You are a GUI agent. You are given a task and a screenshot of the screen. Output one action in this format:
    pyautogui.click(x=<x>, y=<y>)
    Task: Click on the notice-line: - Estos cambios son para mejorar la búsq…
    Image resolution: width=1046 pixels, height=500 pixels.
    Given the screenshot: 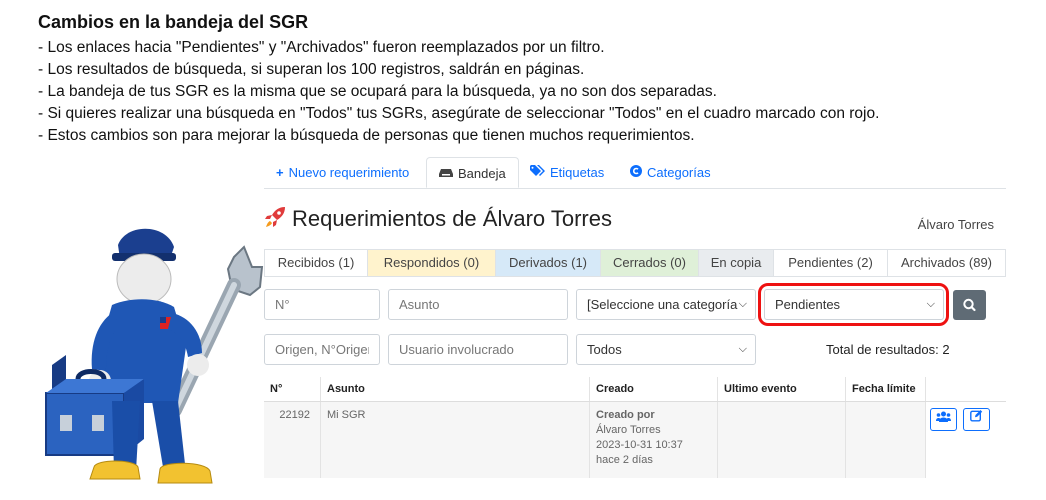 What is the action you would take?
    pyautogui.click(x=366, y=135)
    